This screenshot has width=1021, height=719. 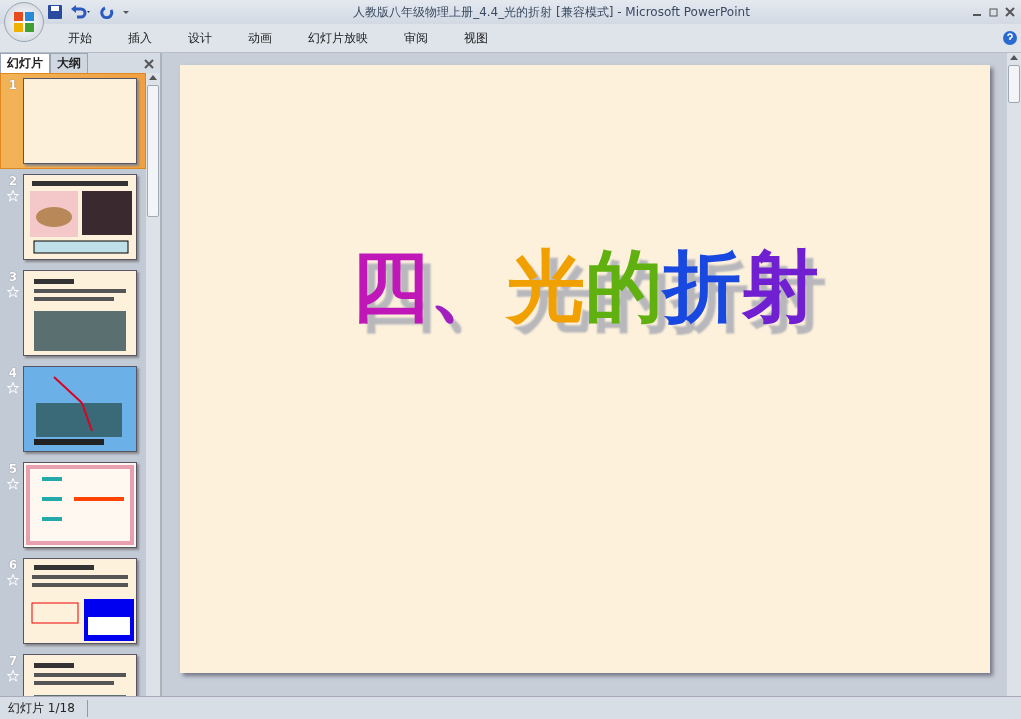 I want to click on office-logo-icon, so click(x=24, y=22).